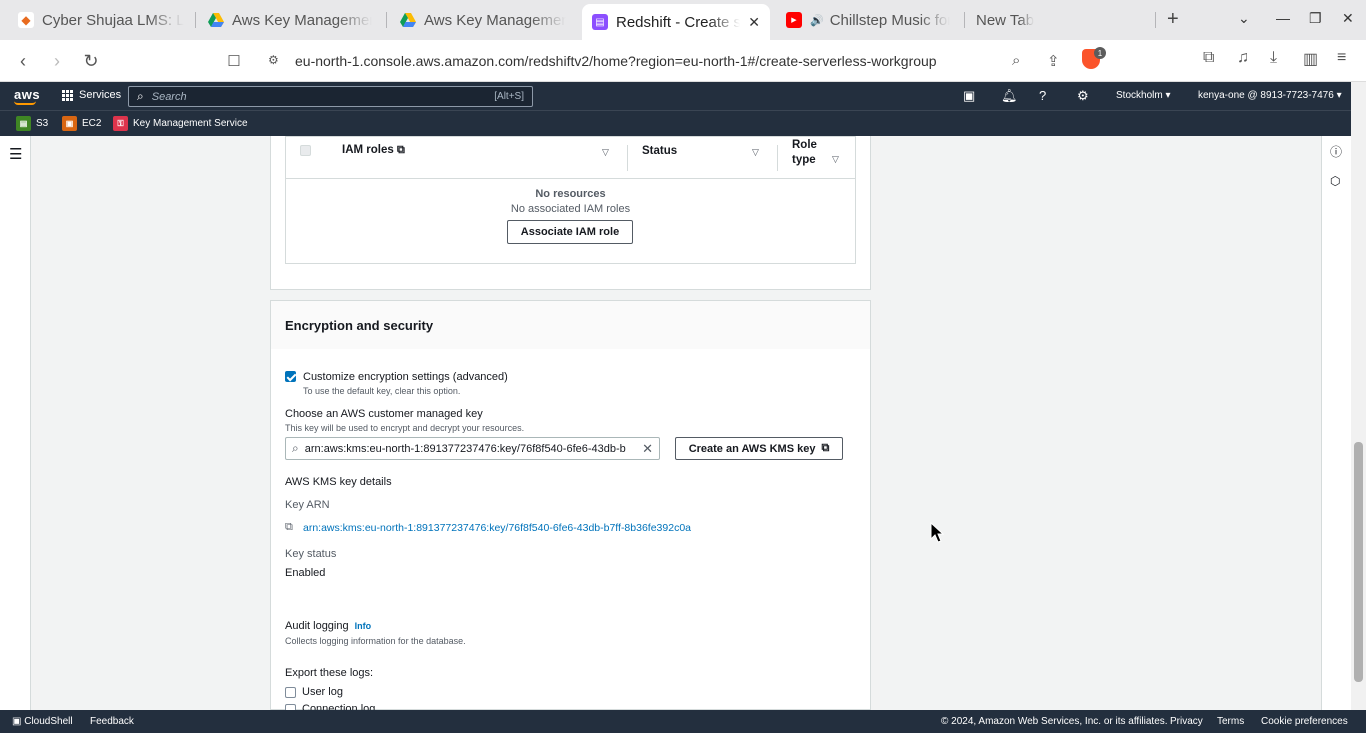  I want to click on extensions-icon: ⧉, so click(1208, 58).